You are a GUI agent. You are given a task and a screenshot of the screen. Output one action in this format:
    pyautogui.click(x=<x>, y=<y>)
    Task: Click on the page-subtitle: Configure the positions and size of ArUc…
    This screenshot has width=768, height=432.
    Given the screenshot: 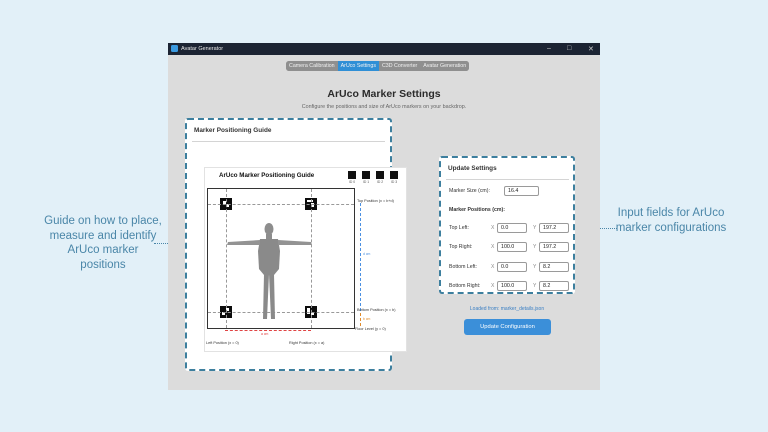 What is the action you would take?
    pyautogui.click(x=384, y=107)
    